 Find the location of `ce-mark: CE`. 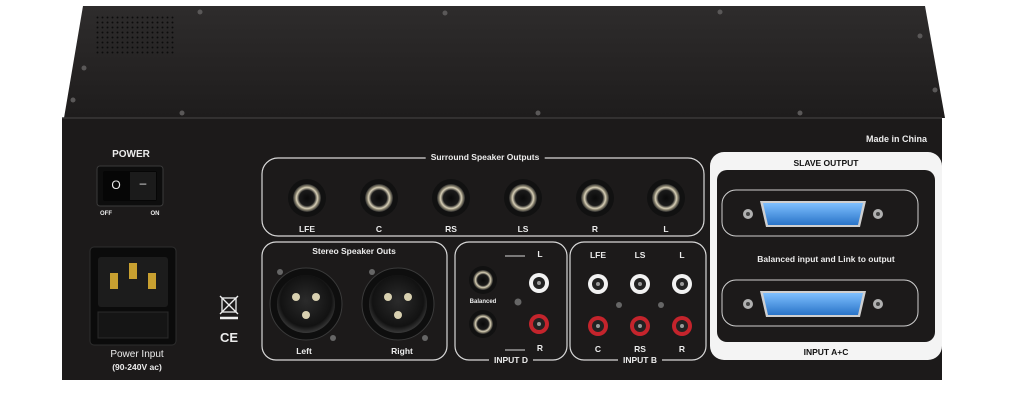

ce-mark: CE is located at coordinates (229, 337).